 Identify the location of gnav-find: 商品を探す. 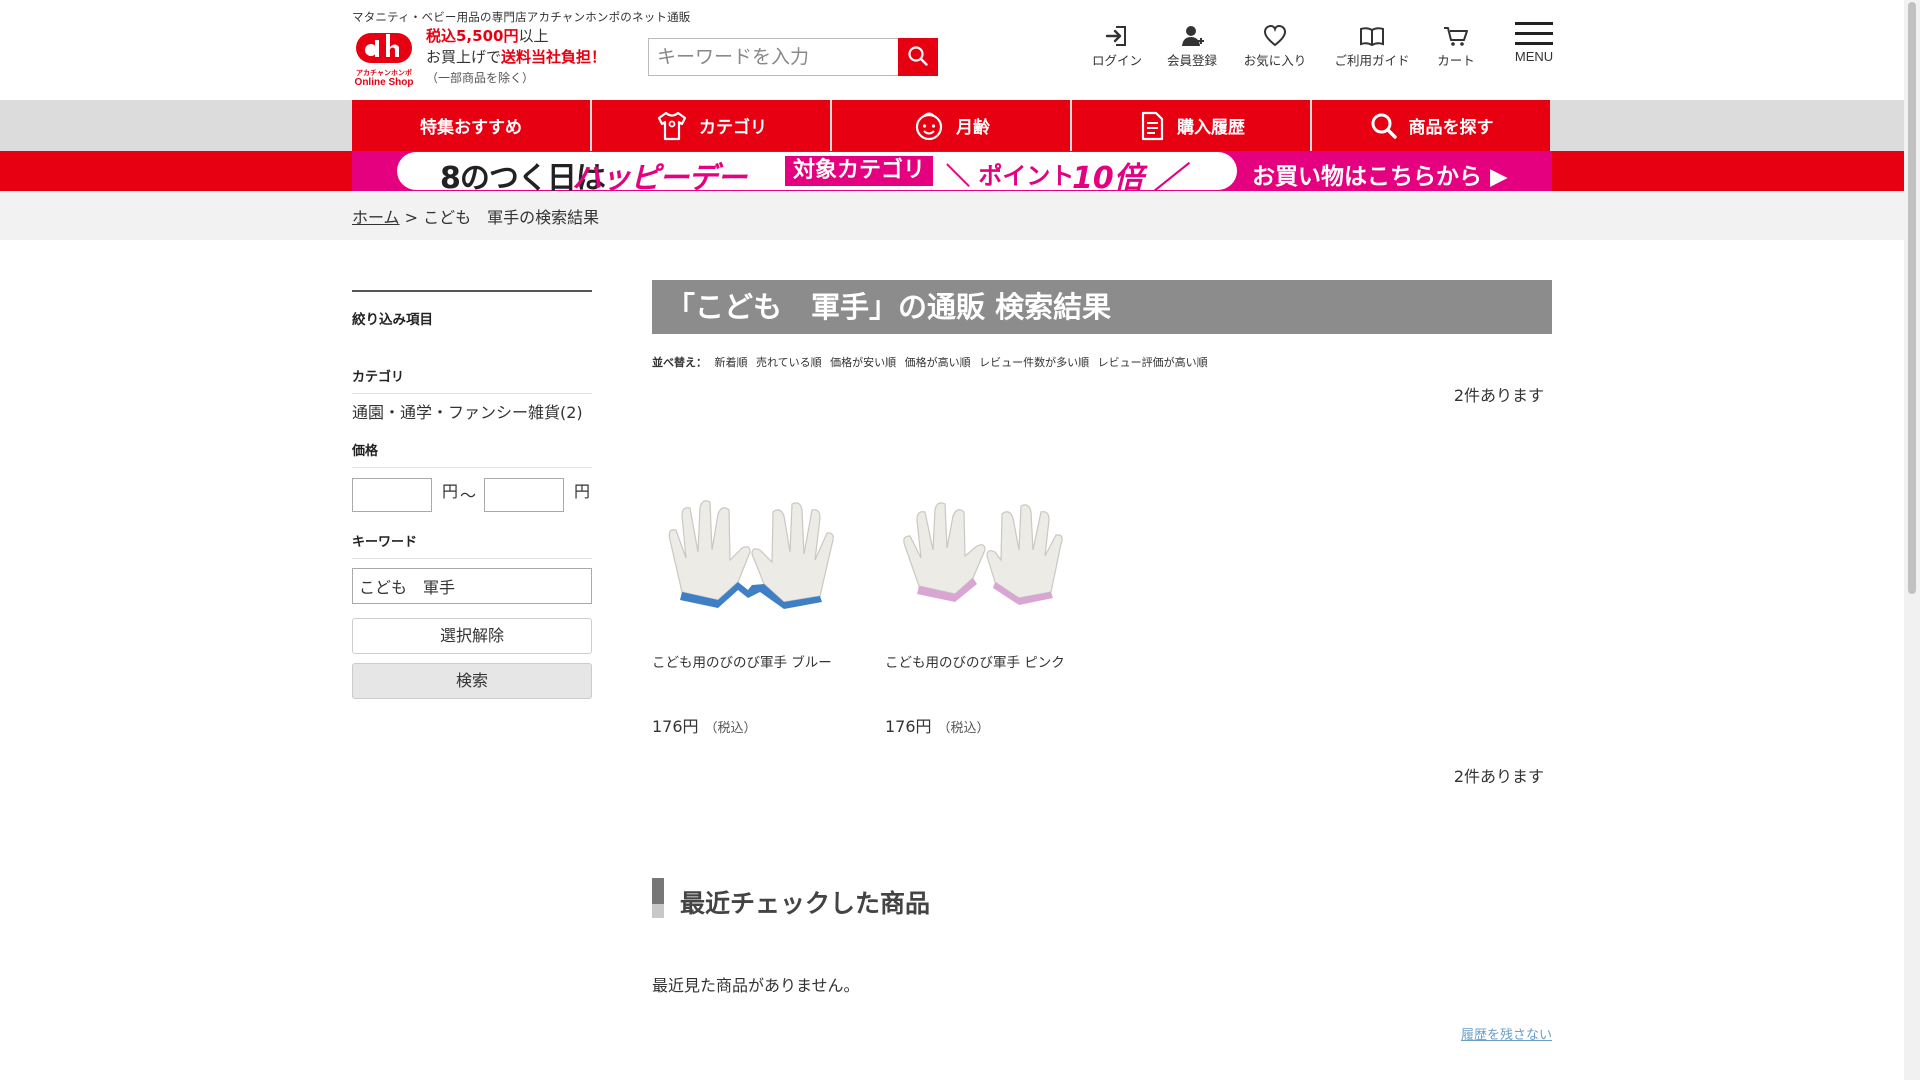
(1431, 125).